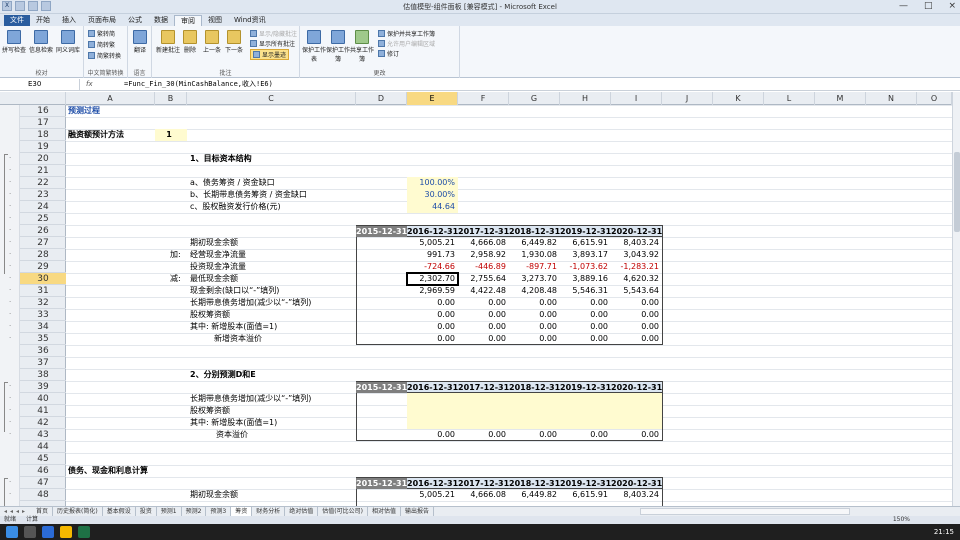  What do you see at coordinates (43, 339) in the screenshot?
I see `row-header-35: 35` at bounding box center [43, 339].